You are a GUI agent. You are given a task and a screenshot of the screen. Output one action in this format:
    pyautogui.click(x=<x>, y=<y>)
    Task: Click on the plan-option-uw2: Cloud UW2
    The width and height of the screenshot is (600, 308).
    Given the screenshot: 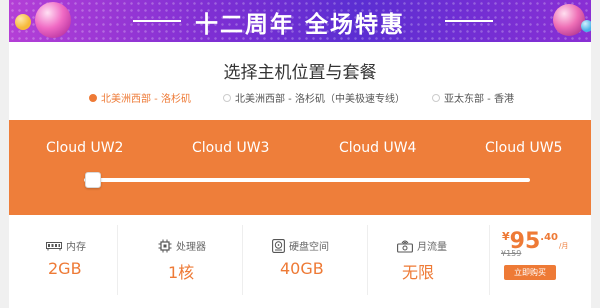 What is the action you would take?
    pyautogui.click(x=84, y=148)
    